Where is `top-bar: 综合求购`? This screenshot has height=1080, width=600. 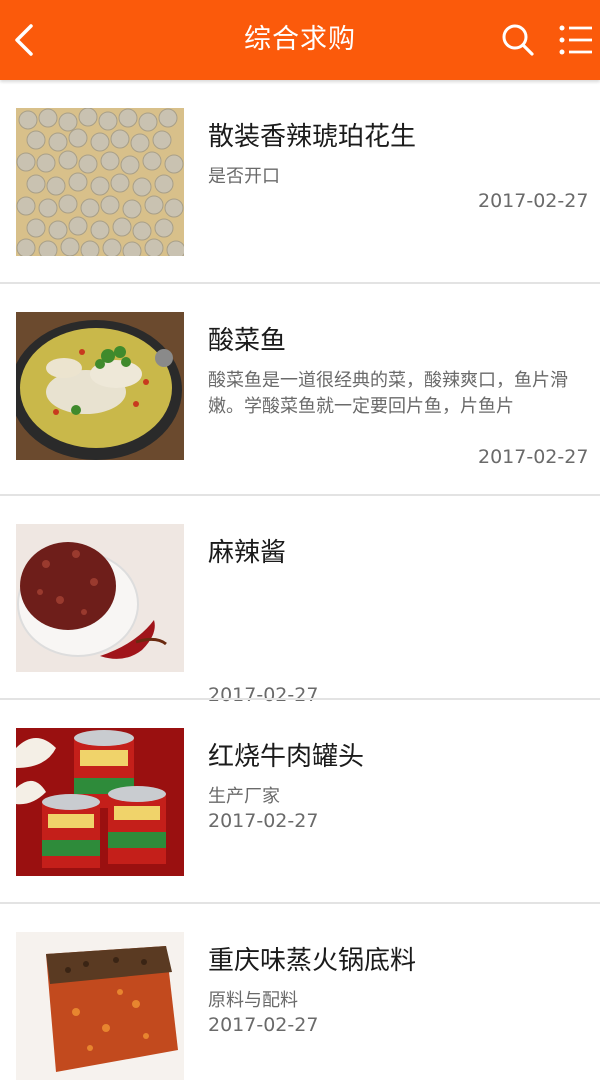 top-bar: 综合求购 is located at coordinates (300, 40).